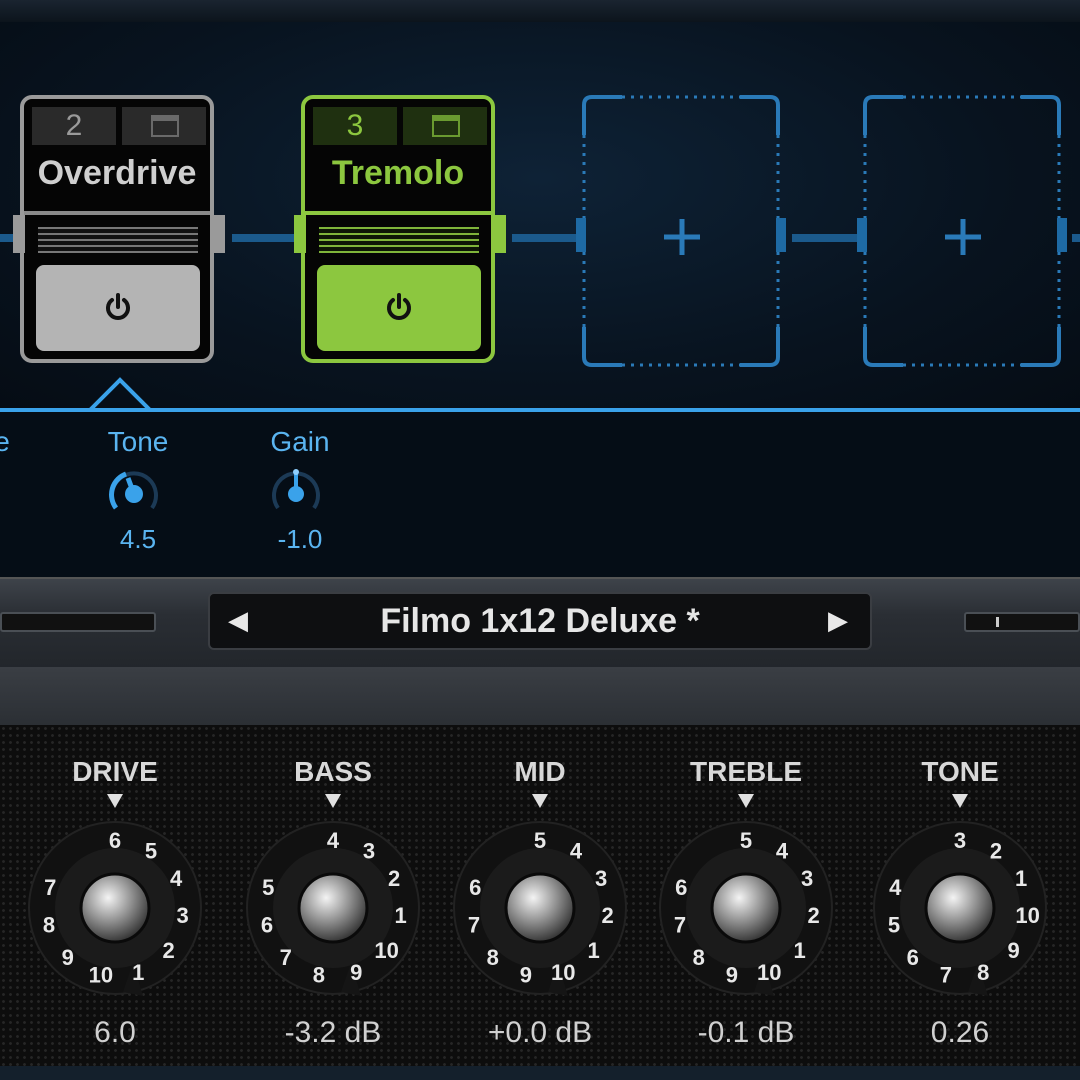 The width and height of the screenshot is (1080, 1080). What do you see at coordinates (219, 234) in the screenshot?
I see `pedal-output-jack` at bounding box center [219, 234].